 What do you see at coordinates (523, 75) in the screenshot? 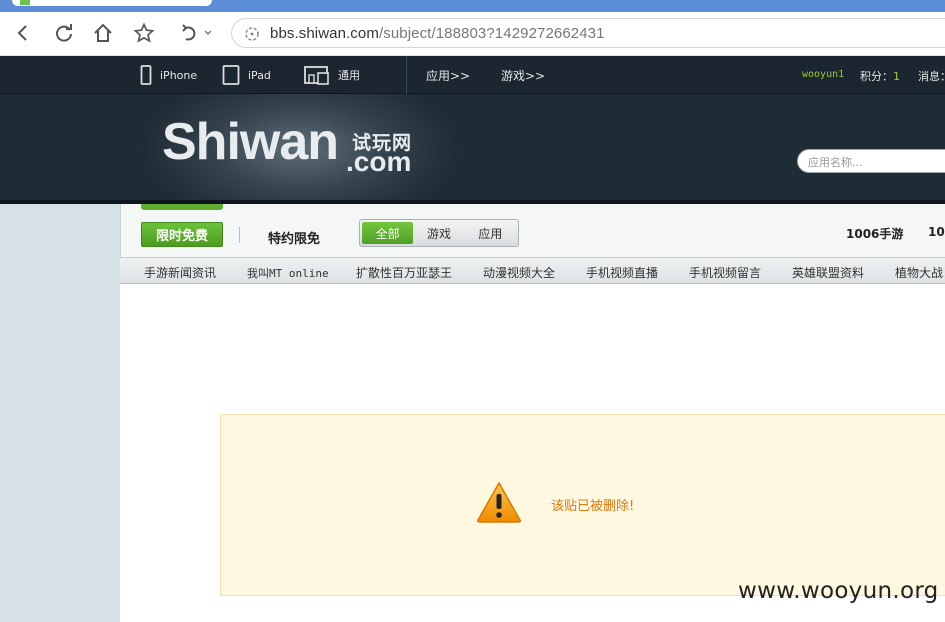
I see `nav-link-games: 游戏>>` at bounding box center [523, 75].